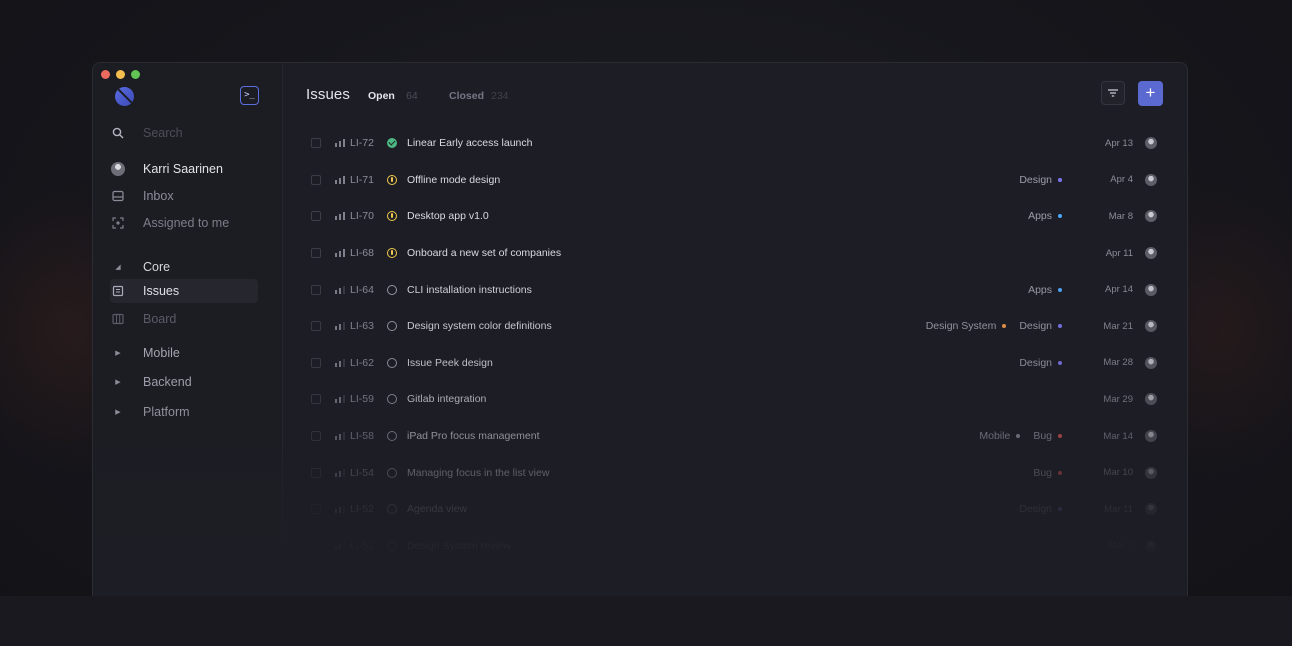 Image resolution: width=1292 pixels, height=646 pixels. Describe the element at coordinates (249, 95) in the screenshot. I see `command-menu-icon: >_` at that location.